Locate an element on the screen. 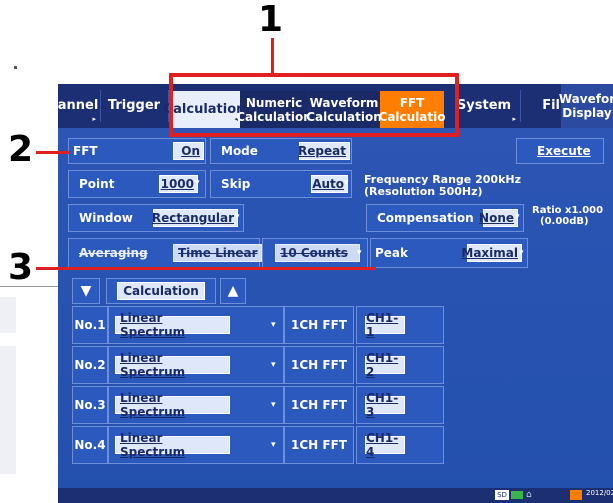 This screenshot has height=503, width=613. point-setting: Point 1000 ▾ is located at coordinates (137, 184).